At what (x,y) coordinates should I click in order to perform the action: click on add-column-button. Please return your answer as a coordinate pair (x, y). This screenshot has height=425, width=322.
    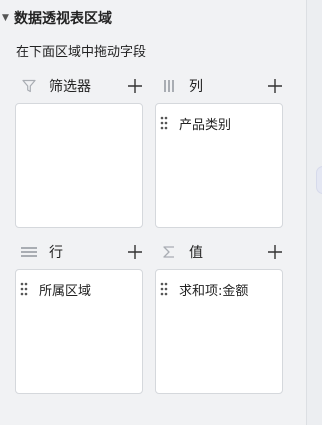
    Looking at the image, I should click on (275, 86).